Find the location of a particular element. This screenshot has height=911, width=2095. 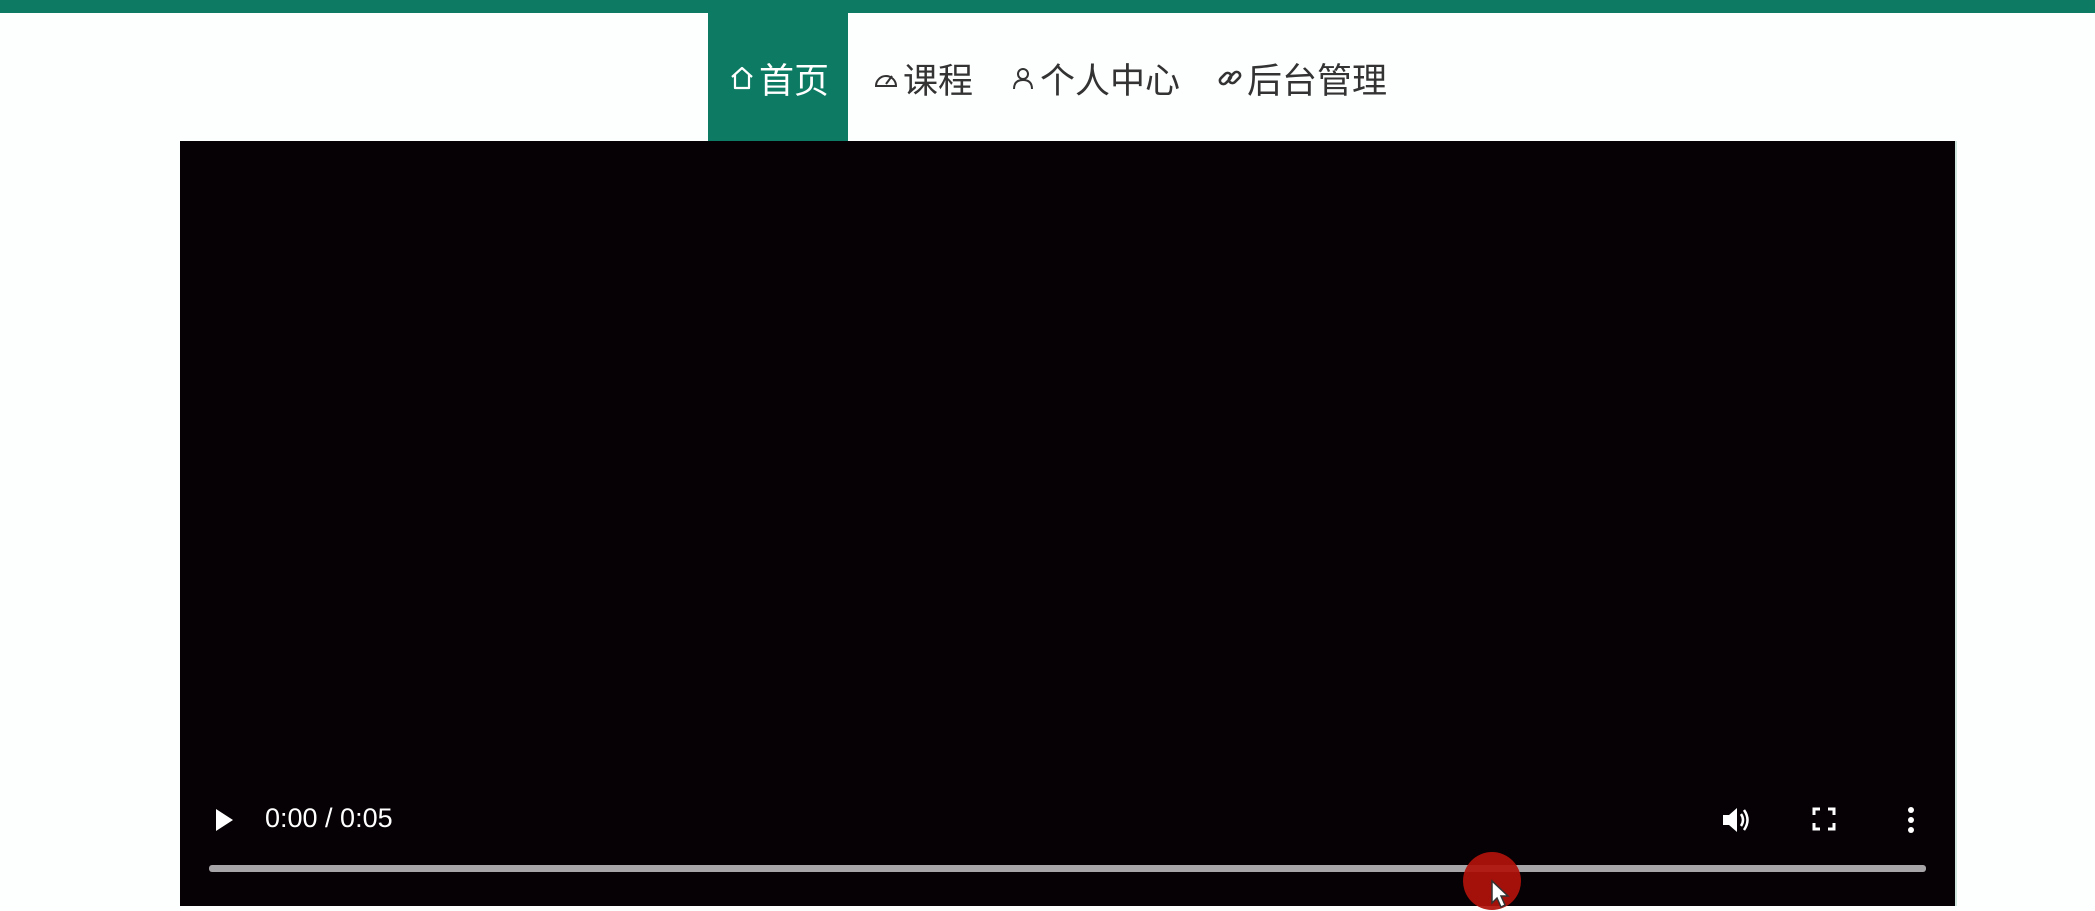

nav-item-label: 后台管理 is located at coordinates (1317, 81).